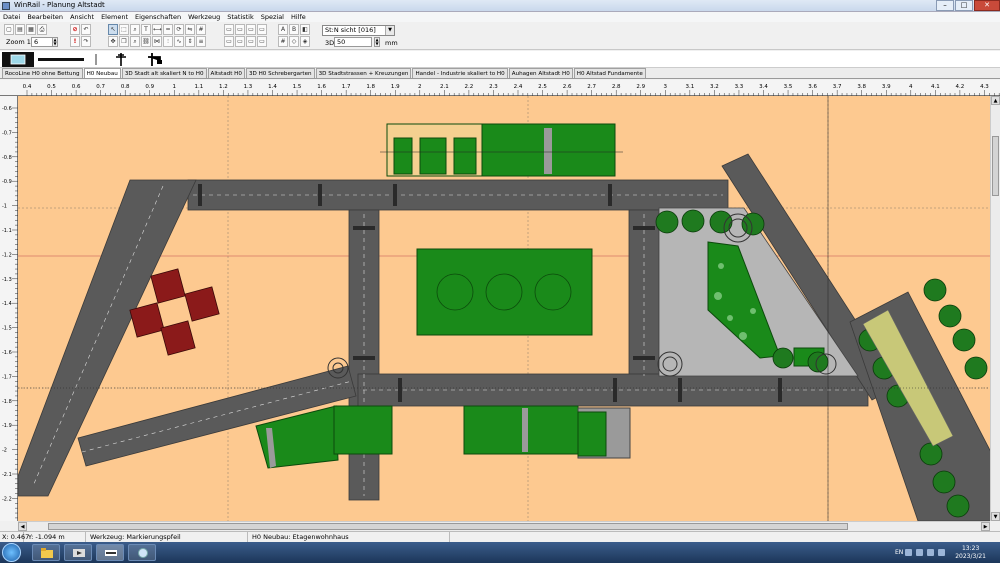 The width and height of the screenshot is (1000, 563). I want to click on print-icon: ⎙, so click(42, 29).